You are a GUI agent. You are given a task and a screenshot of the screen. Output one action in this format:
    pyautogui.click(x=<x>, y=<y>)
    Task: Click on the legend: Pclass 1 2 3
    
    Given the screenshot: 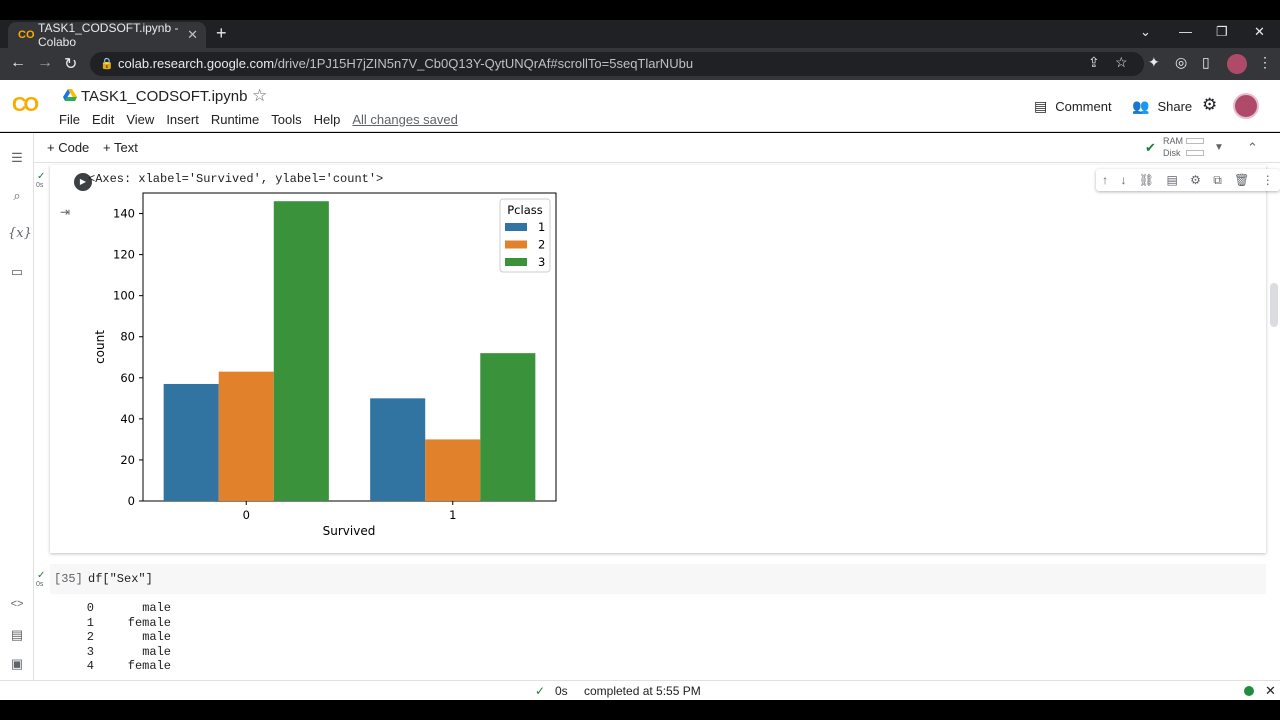 What is the action you would take?
    pyautogui.click(x=525, y=235)
    